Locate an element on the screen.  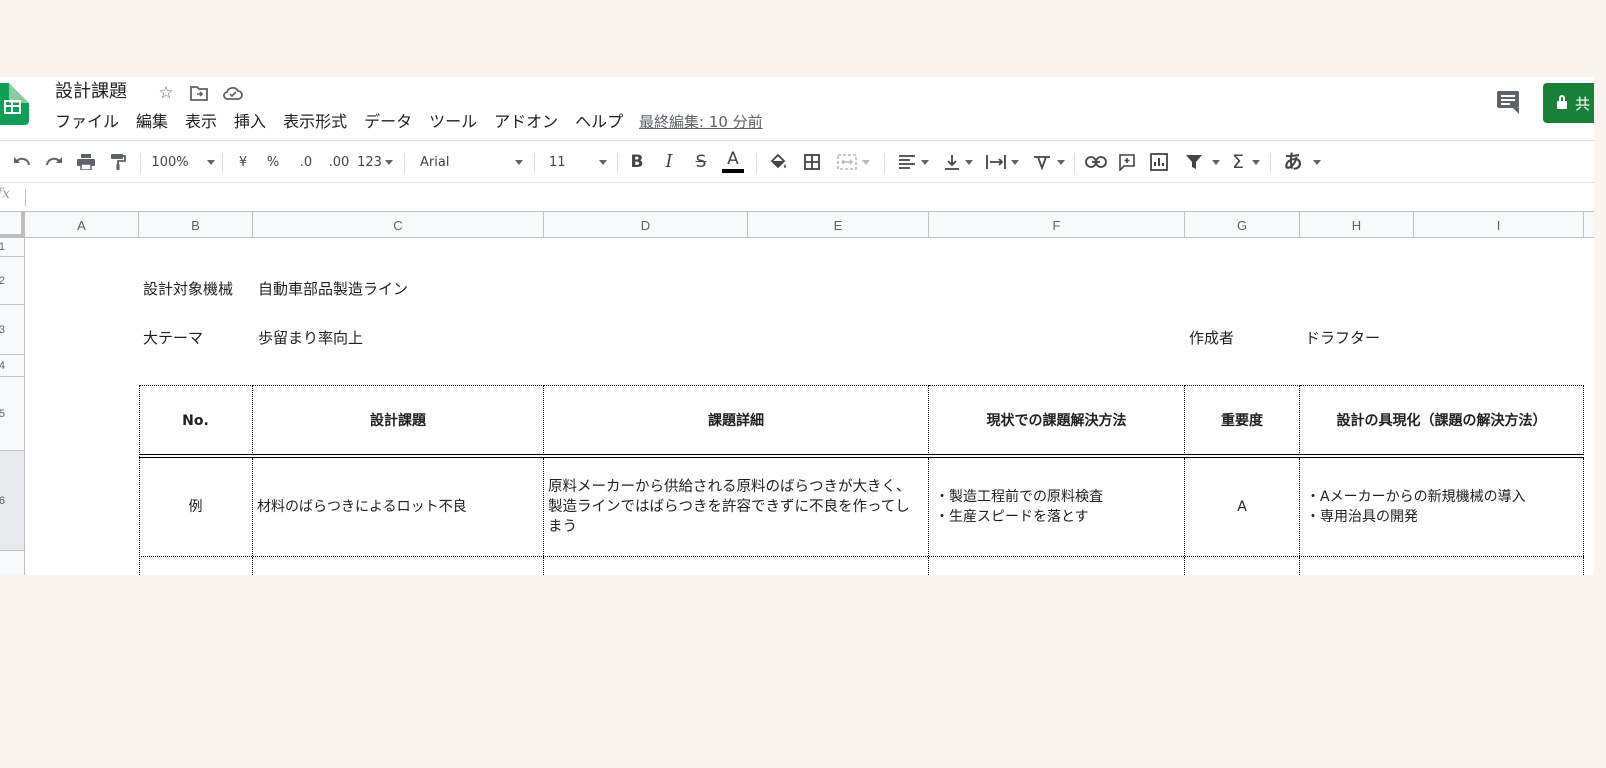
menu-tools: ツール is located at coordinates (453, 122).